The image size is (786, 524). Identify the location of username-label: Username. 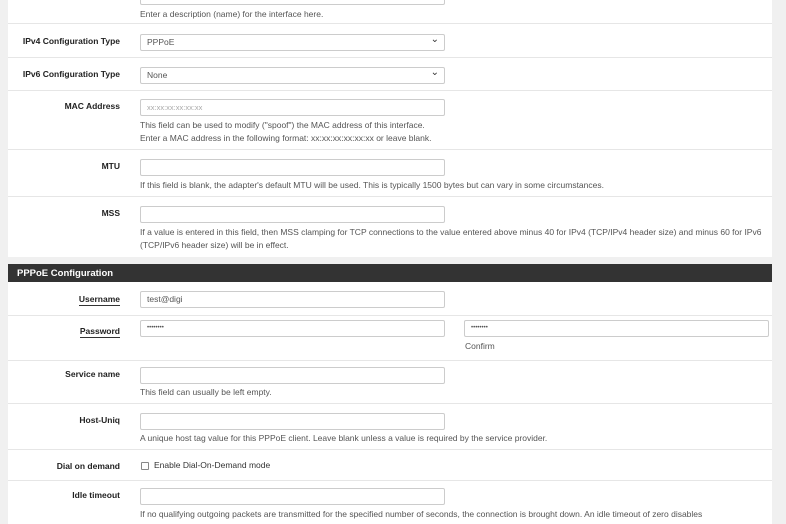
(99, 300).